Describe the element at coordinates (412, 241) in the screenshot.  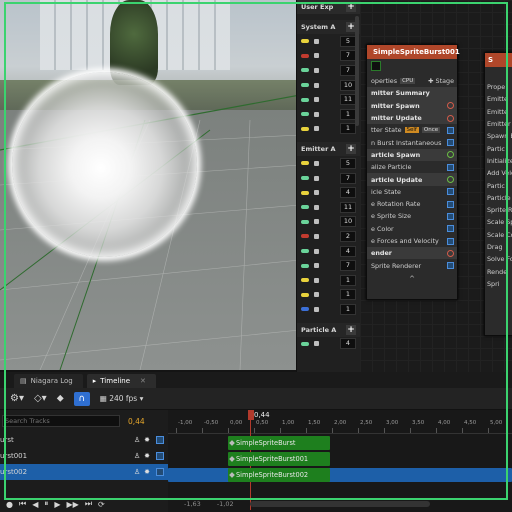
I see `node-module-row: e Forces and Velocity` at that location.